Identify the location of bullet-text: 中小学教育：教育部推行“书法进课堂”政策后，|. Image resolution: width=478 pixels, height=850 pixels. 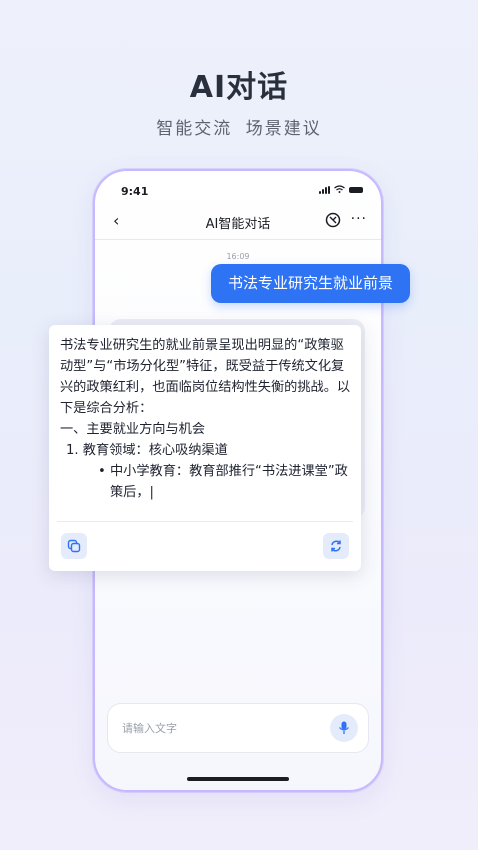
(229, 482).